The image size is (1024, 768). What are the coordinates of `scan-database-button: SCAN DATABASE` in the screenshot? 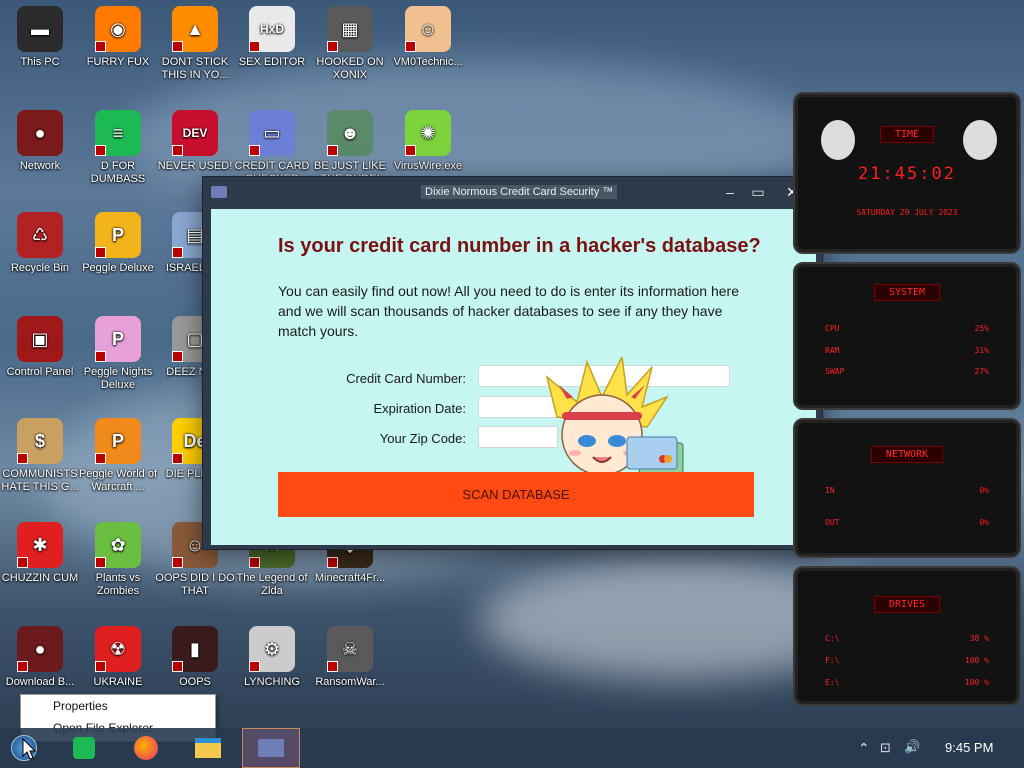 It's located at (516, 494).